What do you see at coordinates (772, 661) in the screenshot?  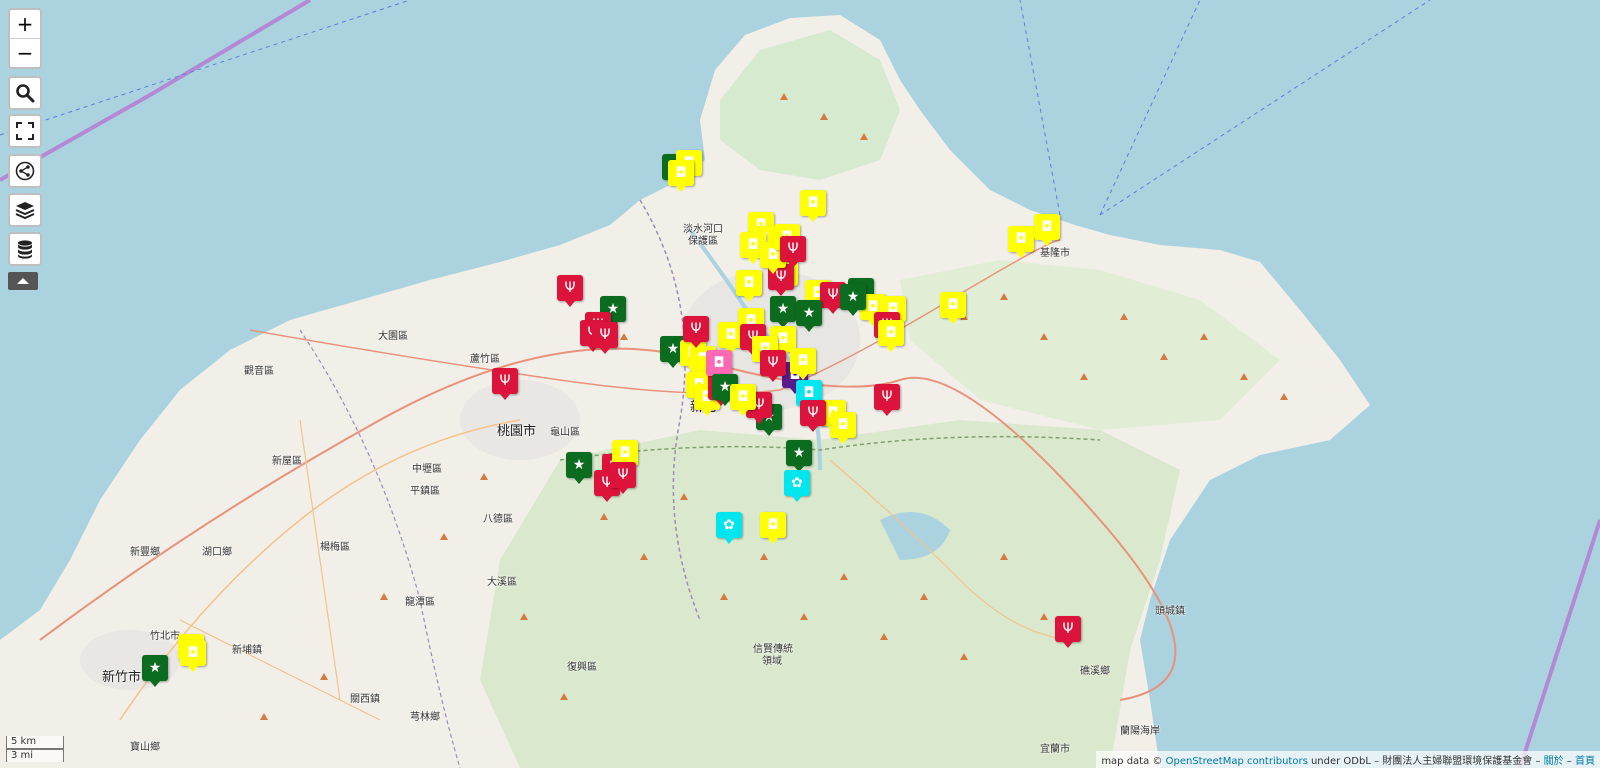 I see `place-label: 領域` at bounding box center [772, 661].